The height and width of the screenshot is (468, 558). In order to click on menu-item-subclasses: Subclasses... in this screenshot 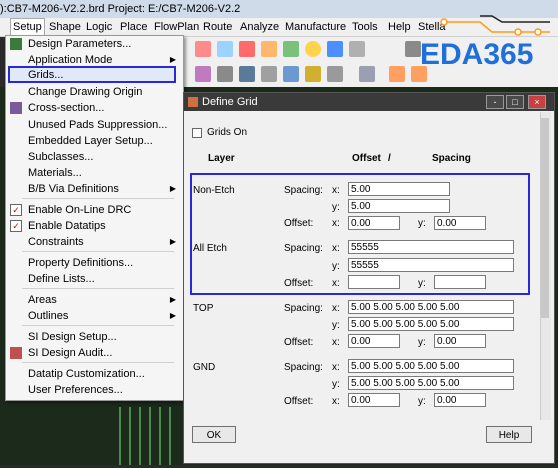, I will do `click(93, 157)`.